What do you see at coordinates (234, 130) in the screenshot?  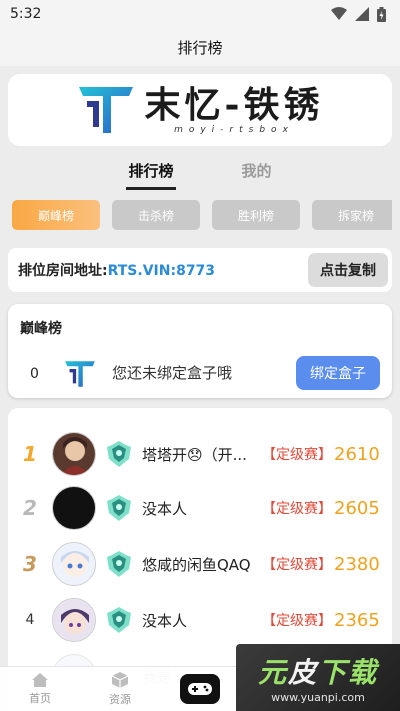 I see `logo-subtitle: moyi-rtsbox` at bounding box center [234, 130].